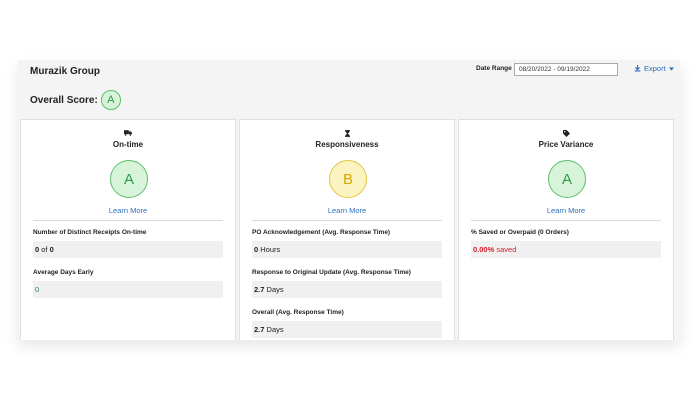  I want to click on responsiveness-grade: B, so click(348, 179).